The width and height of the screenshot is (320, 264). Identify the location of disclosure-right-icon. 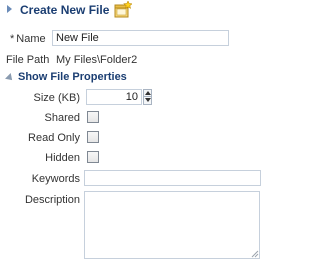
(9, 9).